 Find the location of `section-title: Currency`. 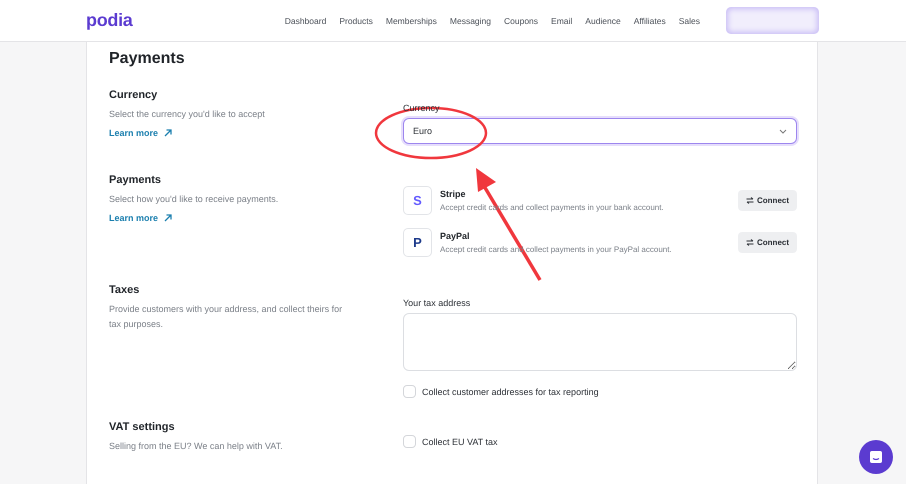

section-title: Currency is located at coordinates (133, 95).